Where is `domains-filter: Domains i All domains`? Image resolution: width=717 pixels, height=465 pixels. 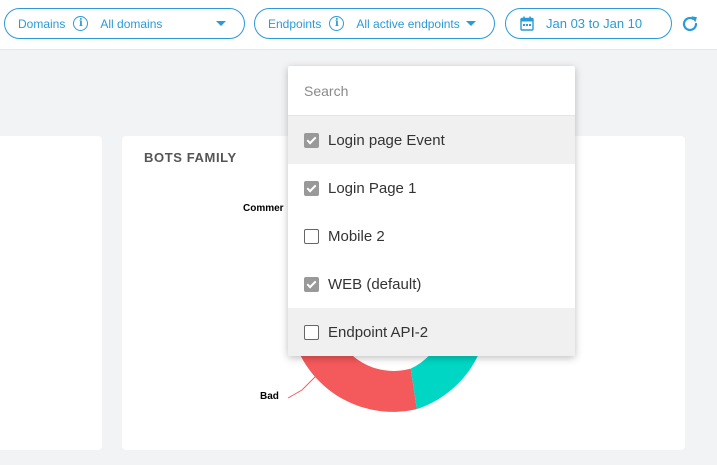 domains-filter: Domains i All domains is located at coordinates (124, 23).